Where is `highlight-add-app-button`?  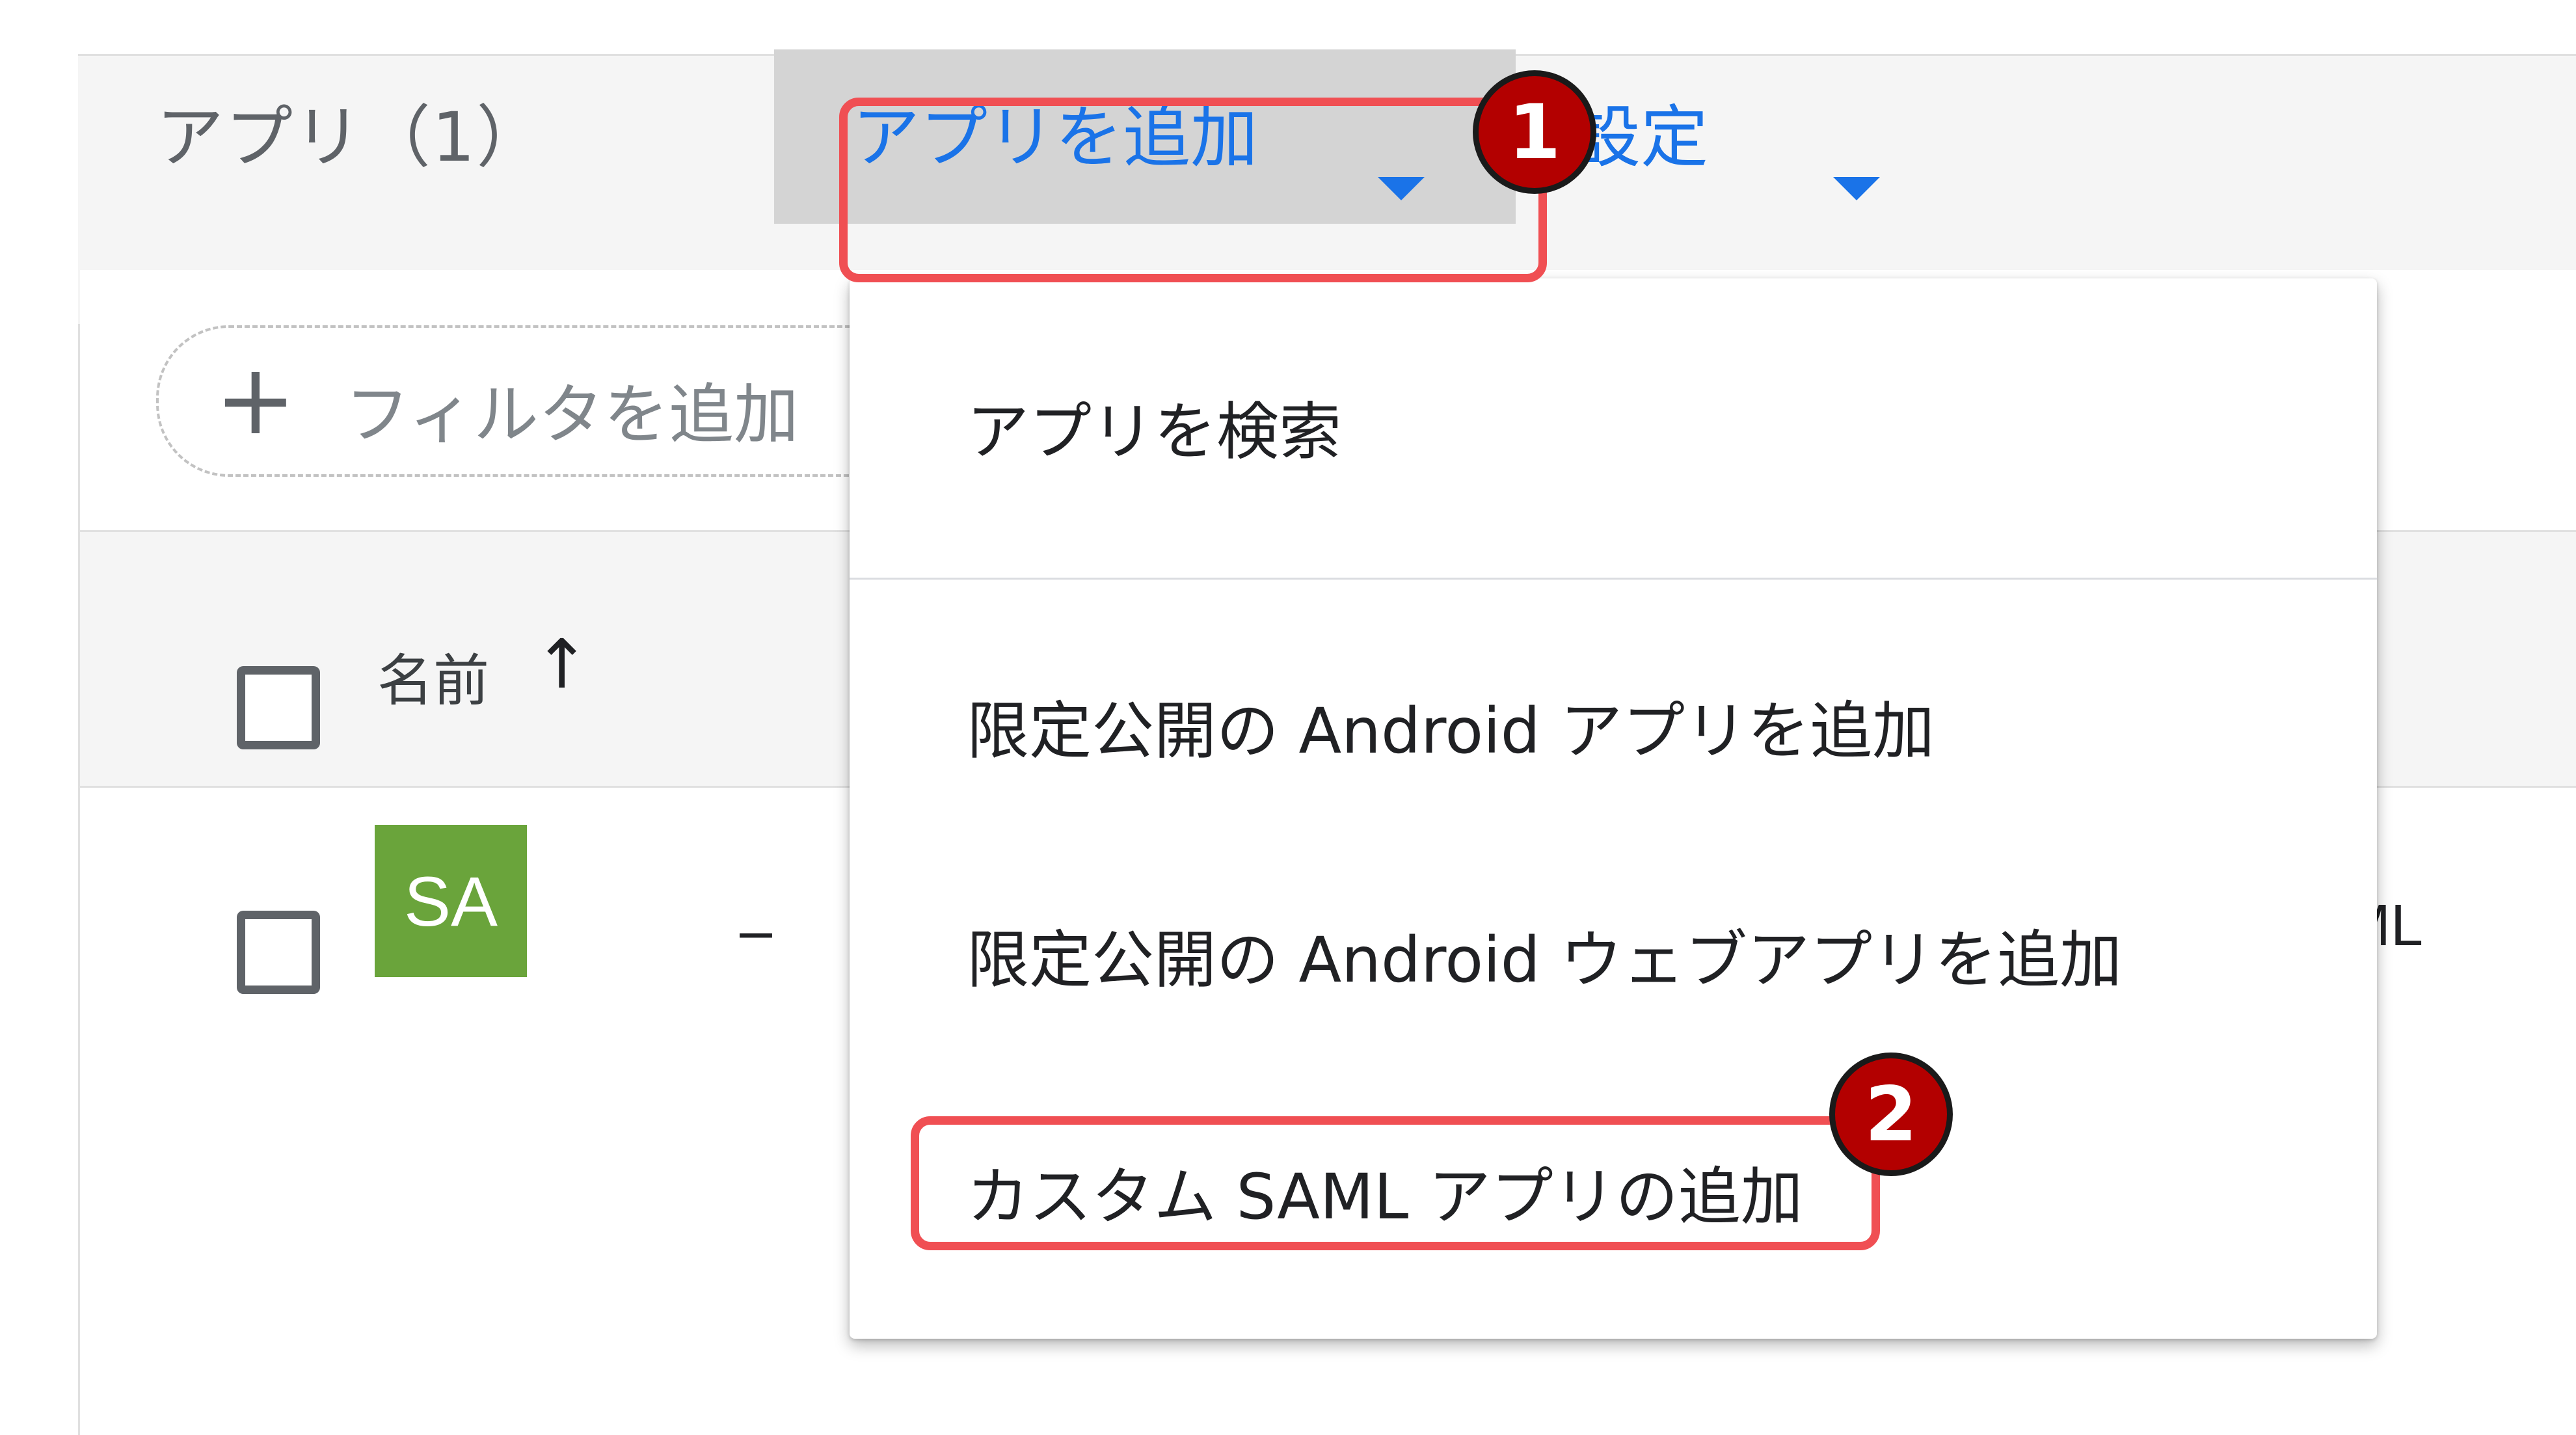 highlight-add-app-button is located at coordinates (1193, 190).